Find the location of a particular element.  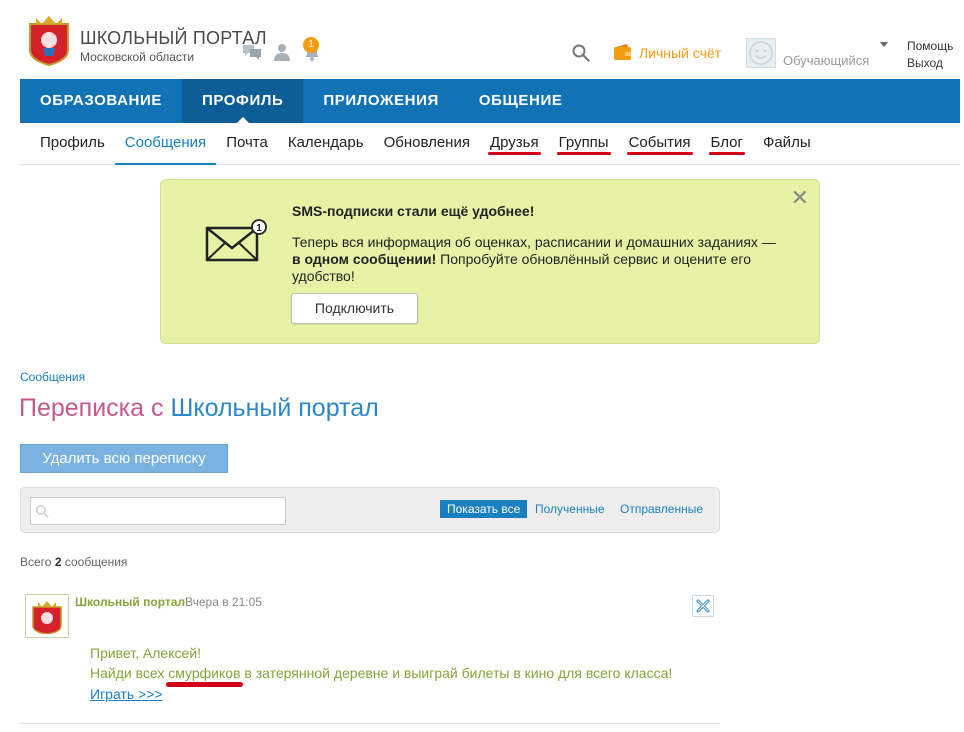

message-greeting: Привет, Алексей! is located at coordinates (145, 653).